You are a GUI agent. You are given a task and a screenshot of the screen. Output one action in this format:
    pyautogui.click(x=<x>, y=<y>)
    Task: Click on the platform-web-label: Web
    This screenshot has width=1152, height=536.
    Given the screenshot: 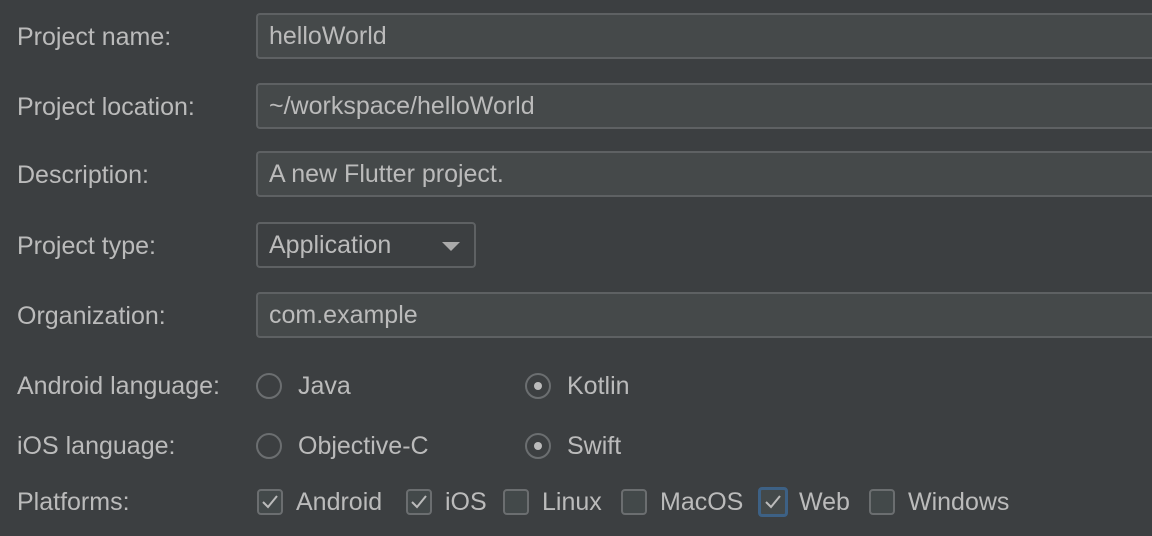 What is the action you would take?
    pyautogui.click(x=824, y=501)
    